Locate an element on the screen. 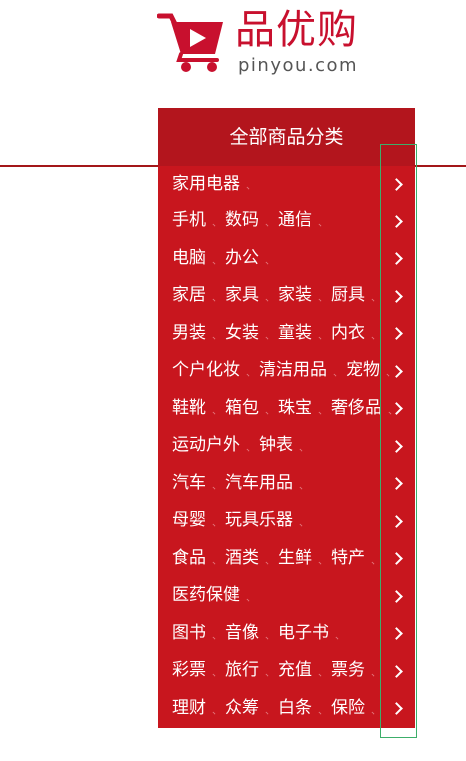  category-link: 票务 is located at coordinates (356, 671).